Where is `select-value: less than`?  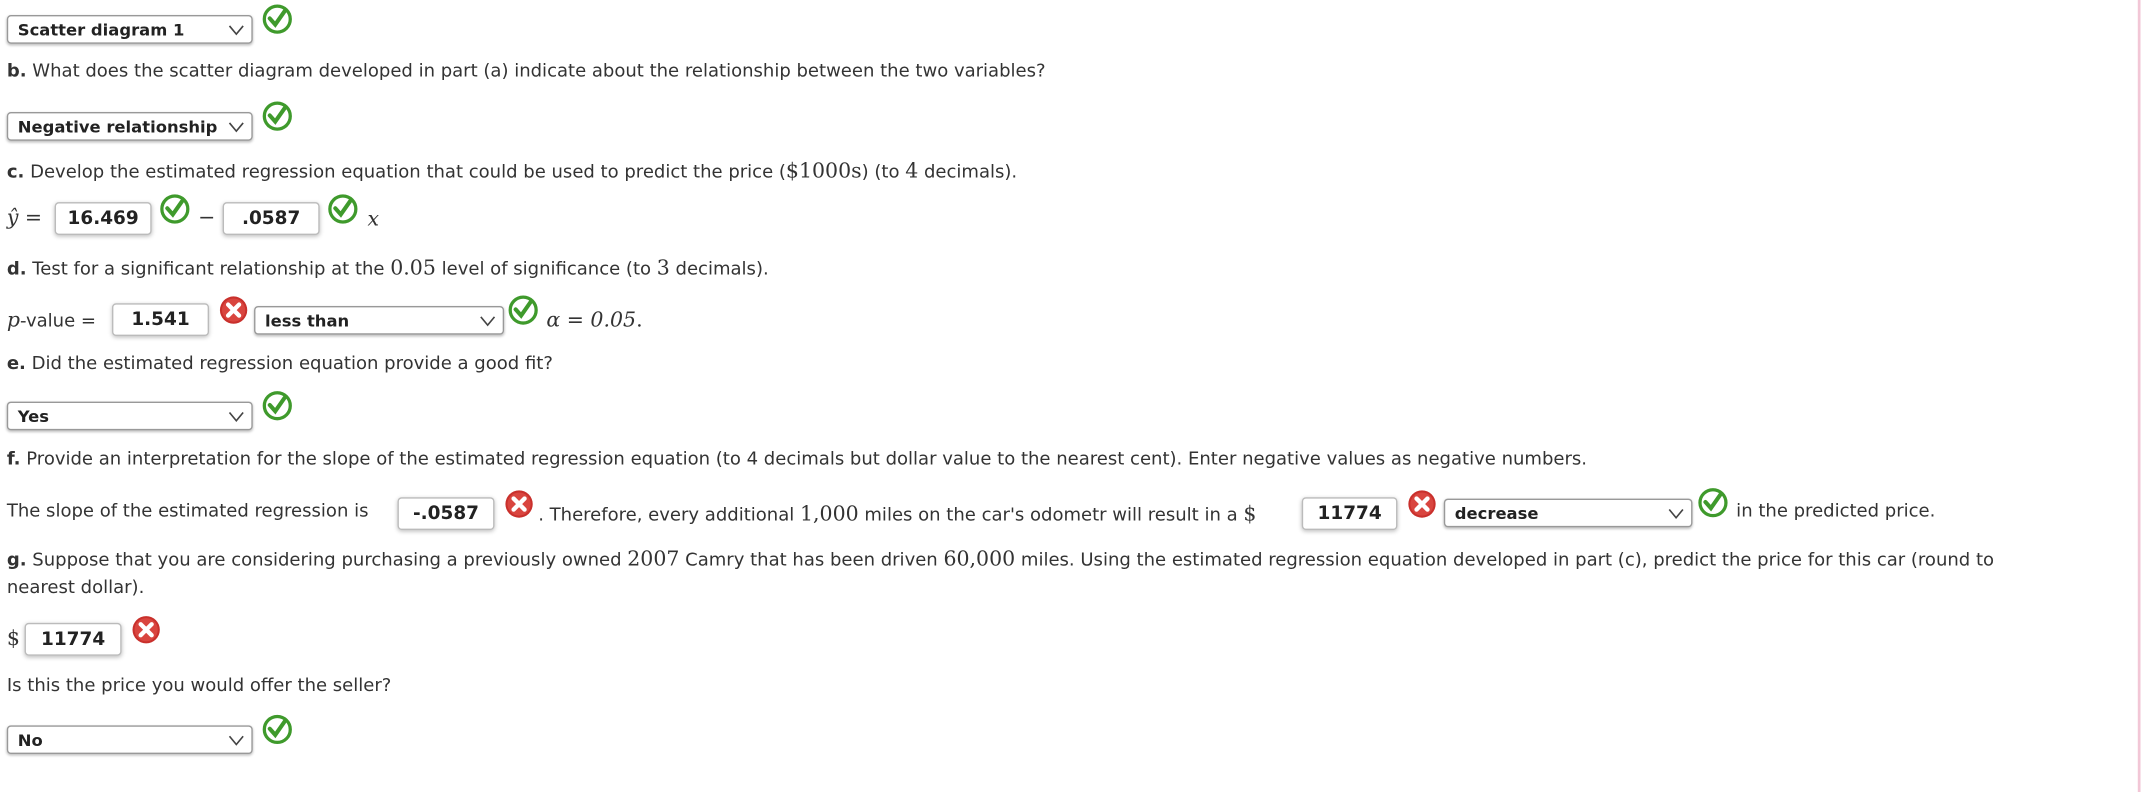
select-value: less than is located at coordinates (307, 321).